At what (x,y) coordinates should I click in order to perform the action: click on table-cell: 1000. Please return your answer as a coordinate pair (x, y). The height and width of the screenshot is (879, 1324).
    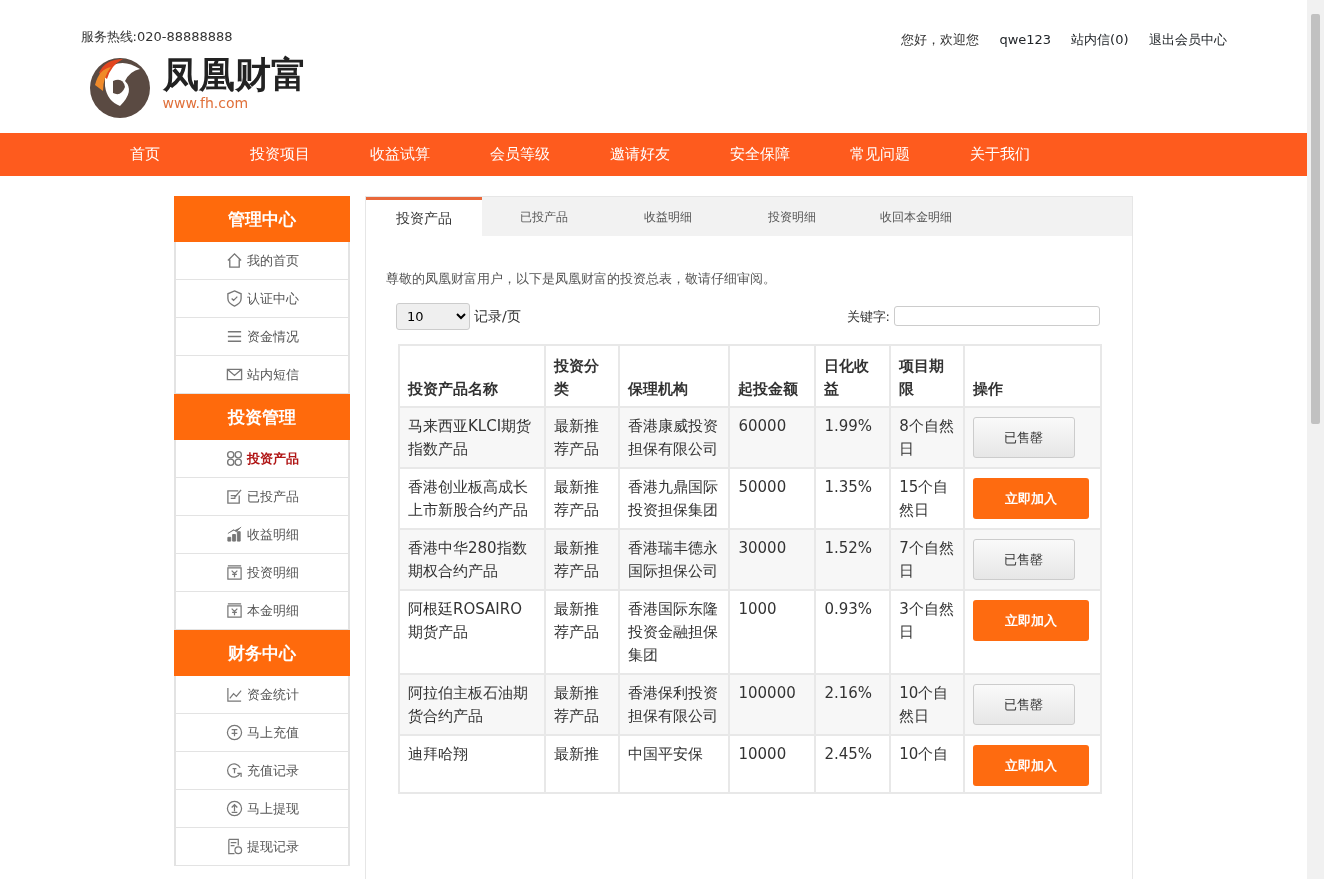
    Looking at the image, I should click on (772, 631).